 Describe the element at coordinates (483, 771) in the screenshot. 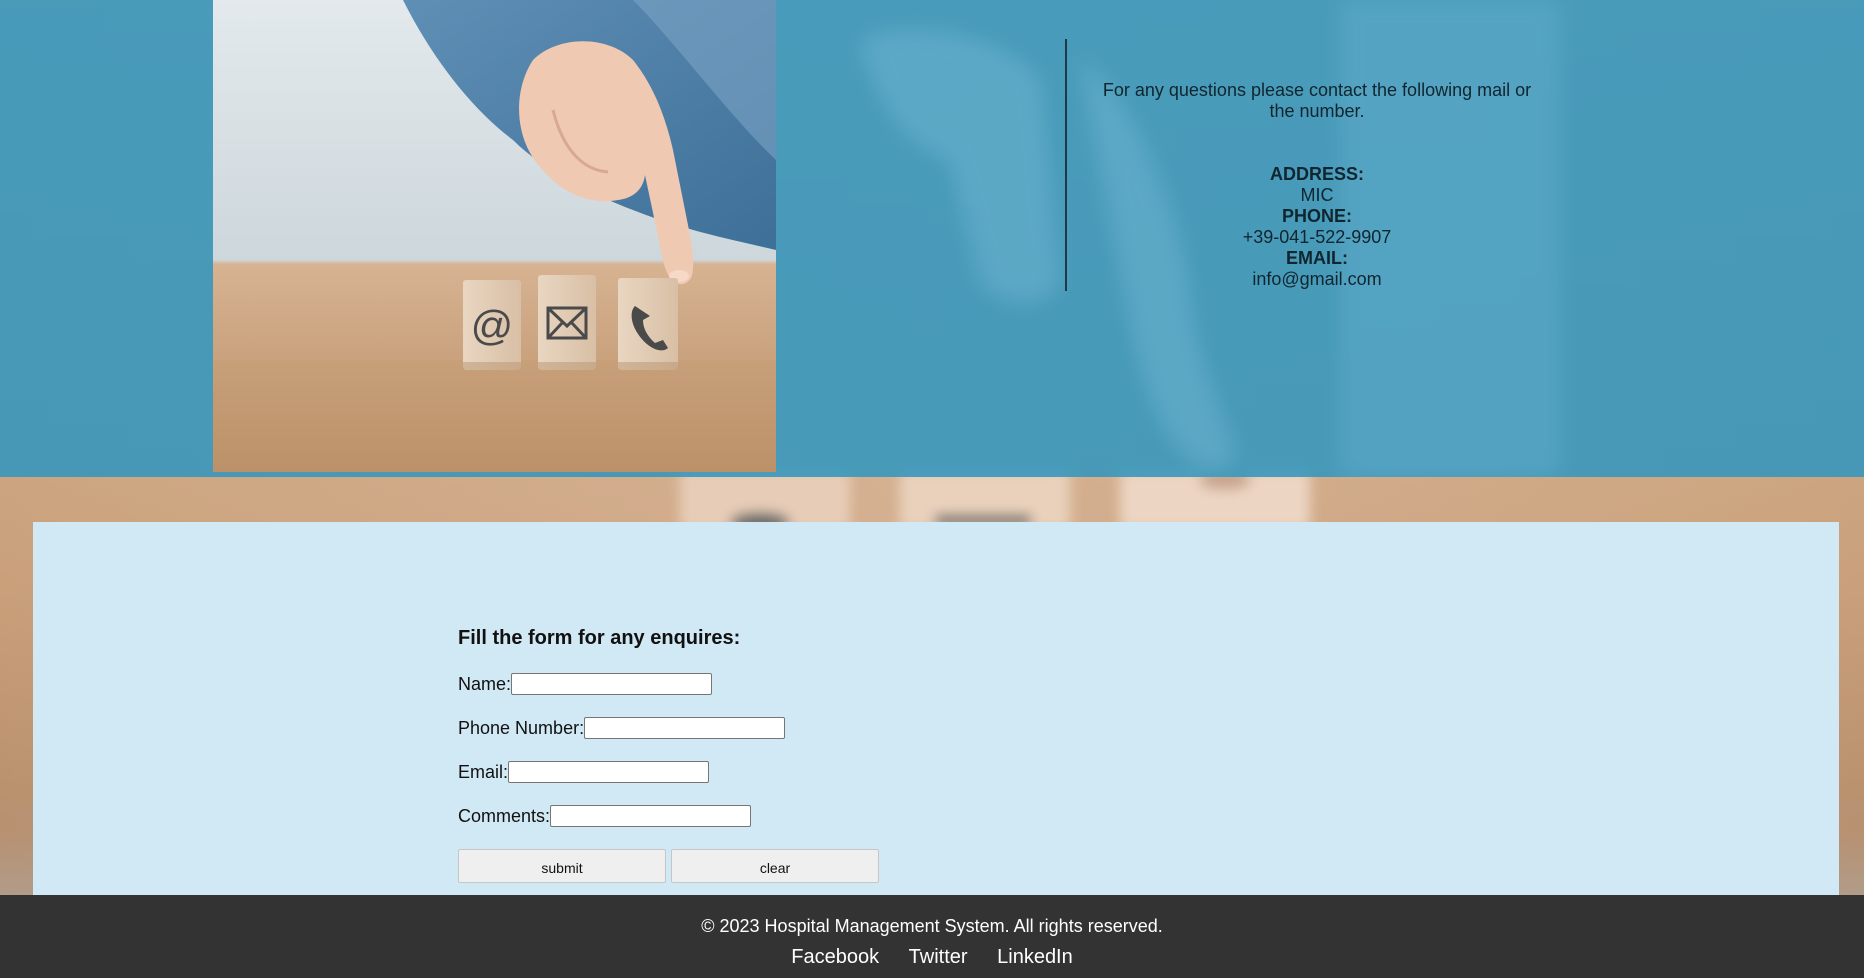

I see `email-field-label: Email:` at that location.